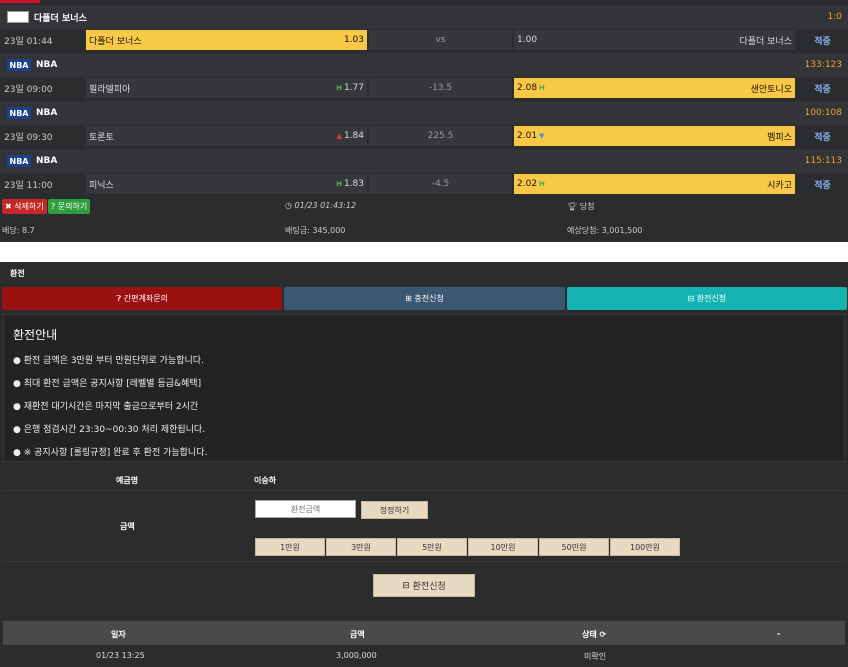  Describe the element at coordinates (353, 136) in the screenshot. I see `home-odds: 1.84` at that location.